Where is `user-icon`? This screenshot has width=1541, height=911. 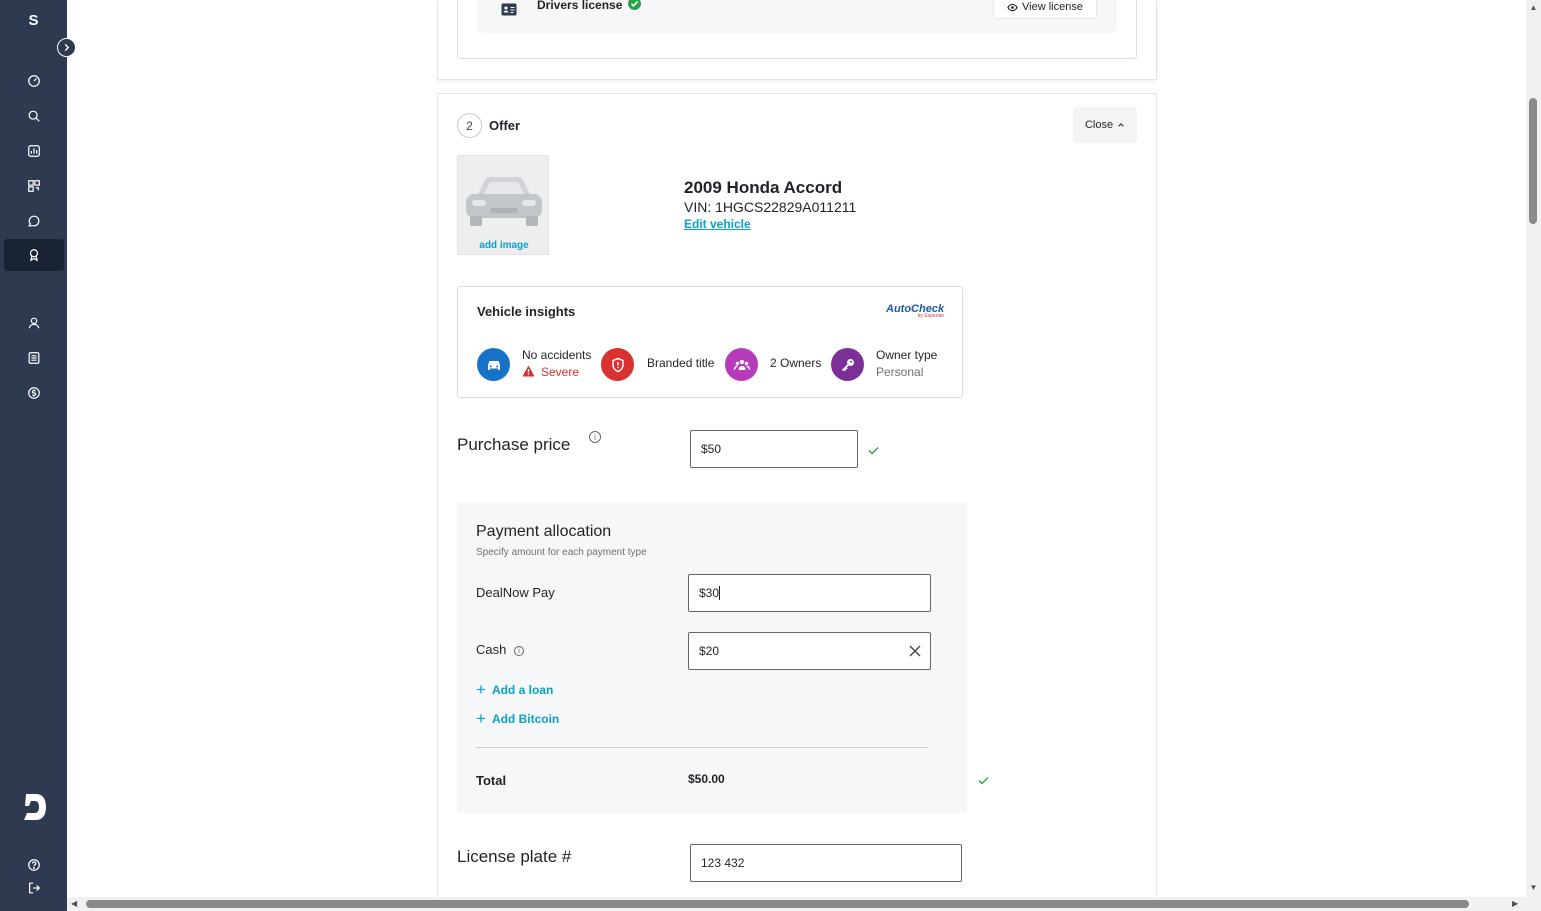
user-icon is located at coordinates (34, 323).